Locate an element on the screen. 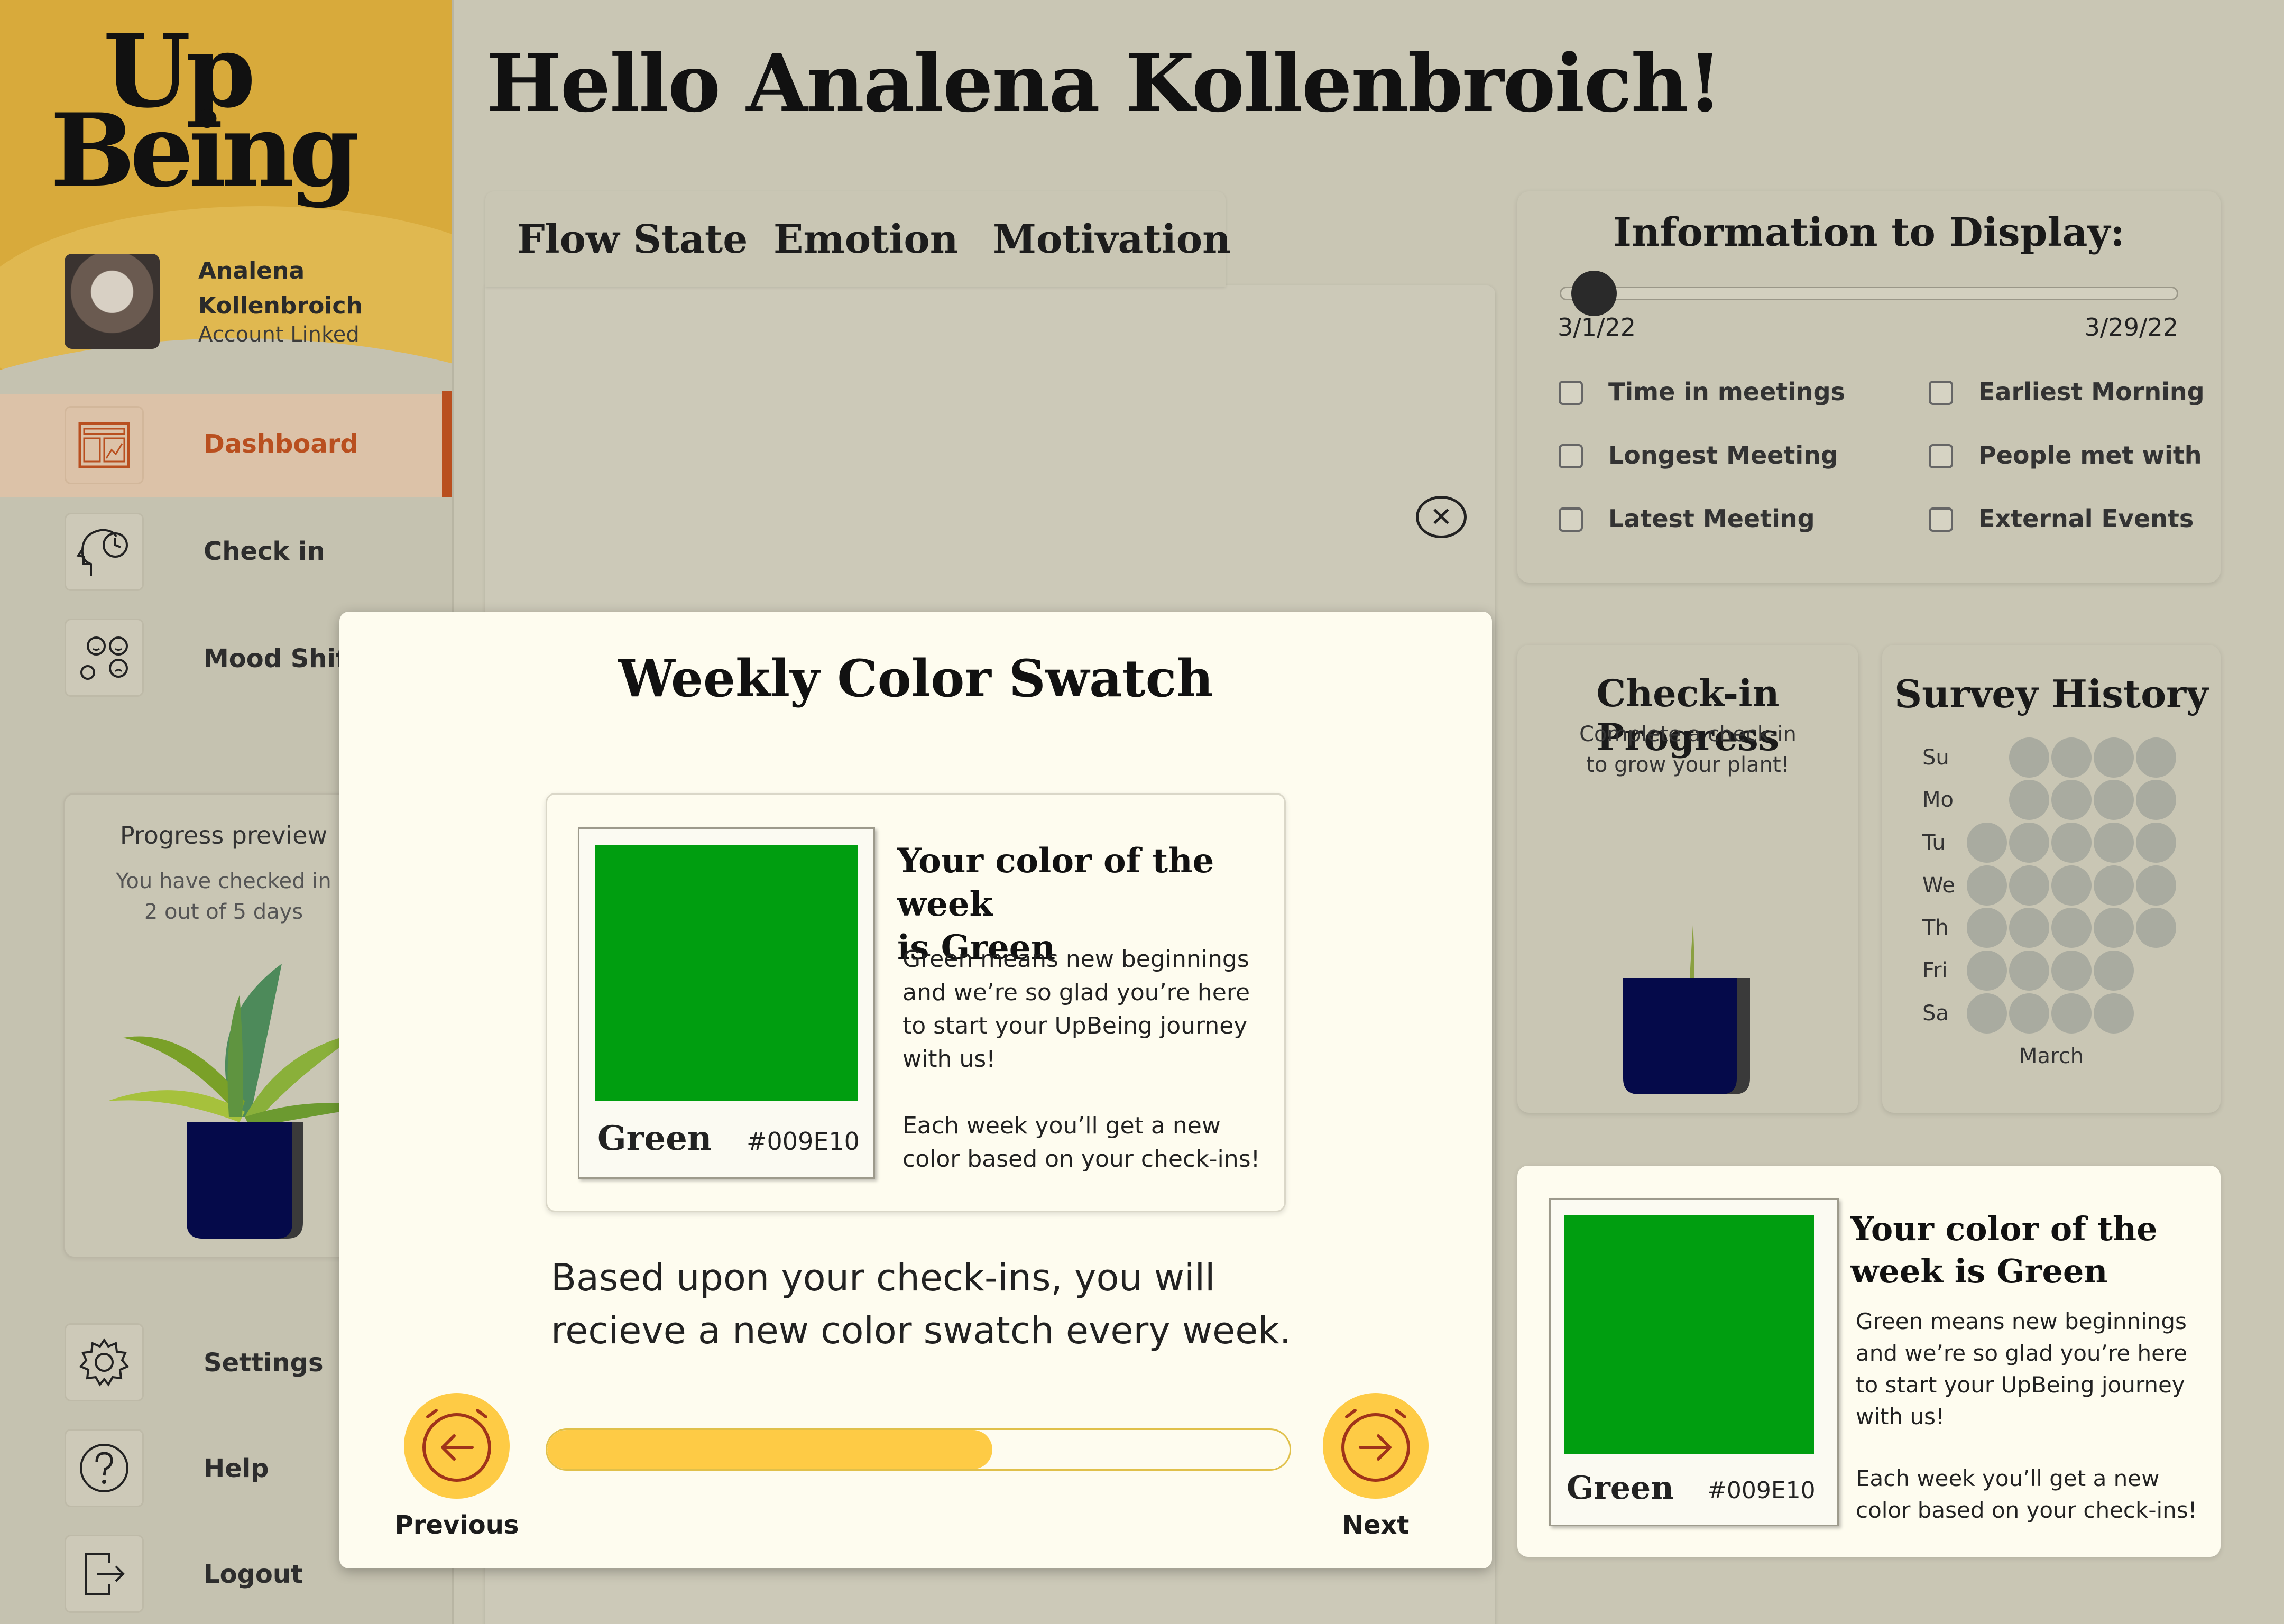  next-arrow-icon is located at coordinates (1375, 1446).